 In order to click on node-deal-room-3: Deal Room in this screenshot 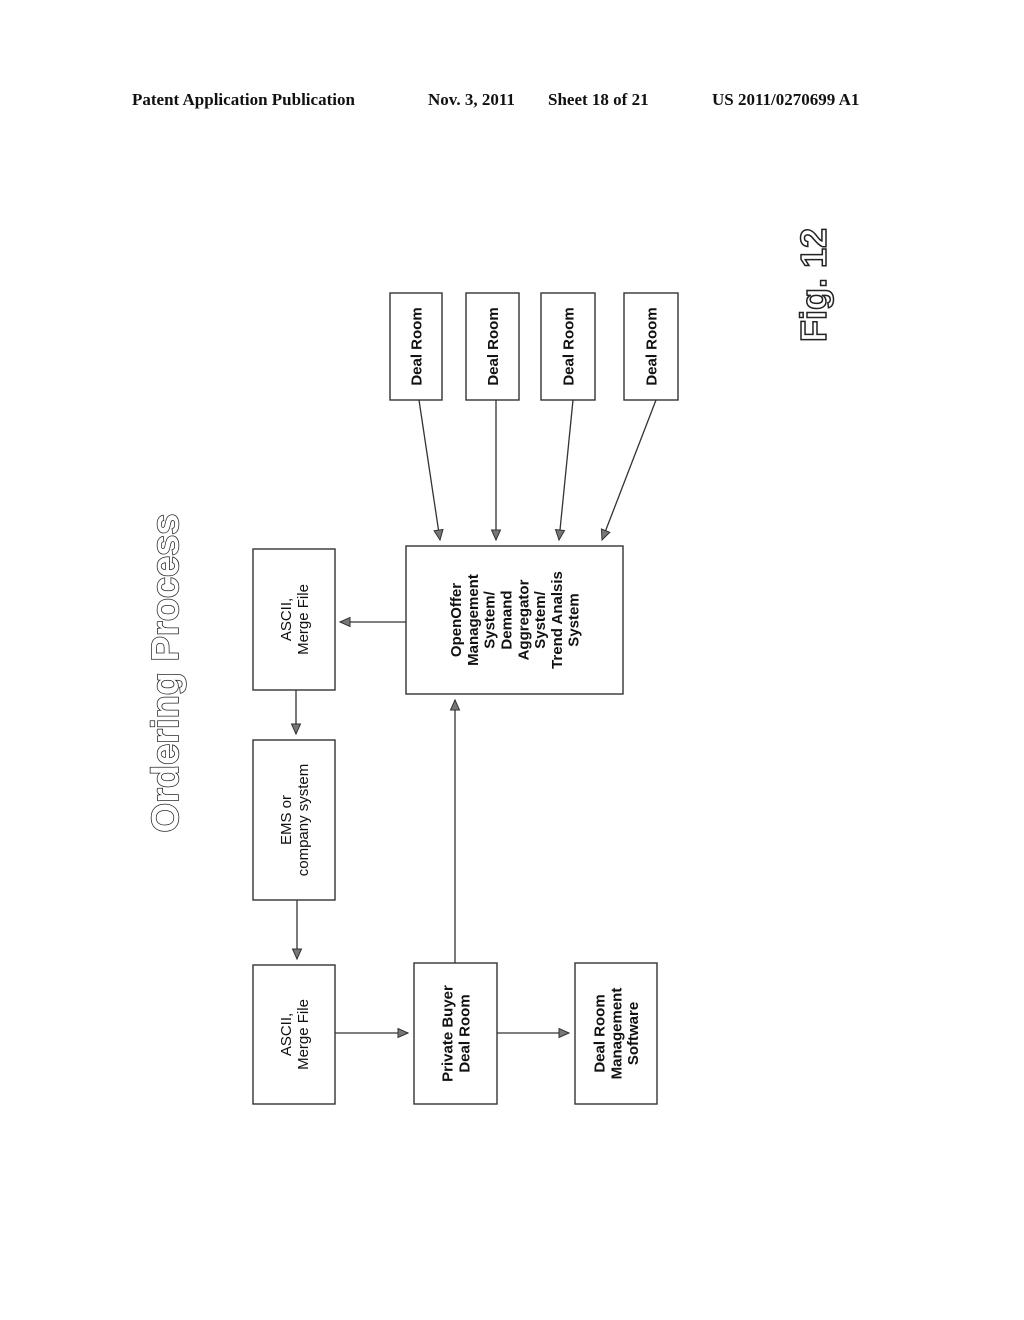, I will do `click(568, 346)`.